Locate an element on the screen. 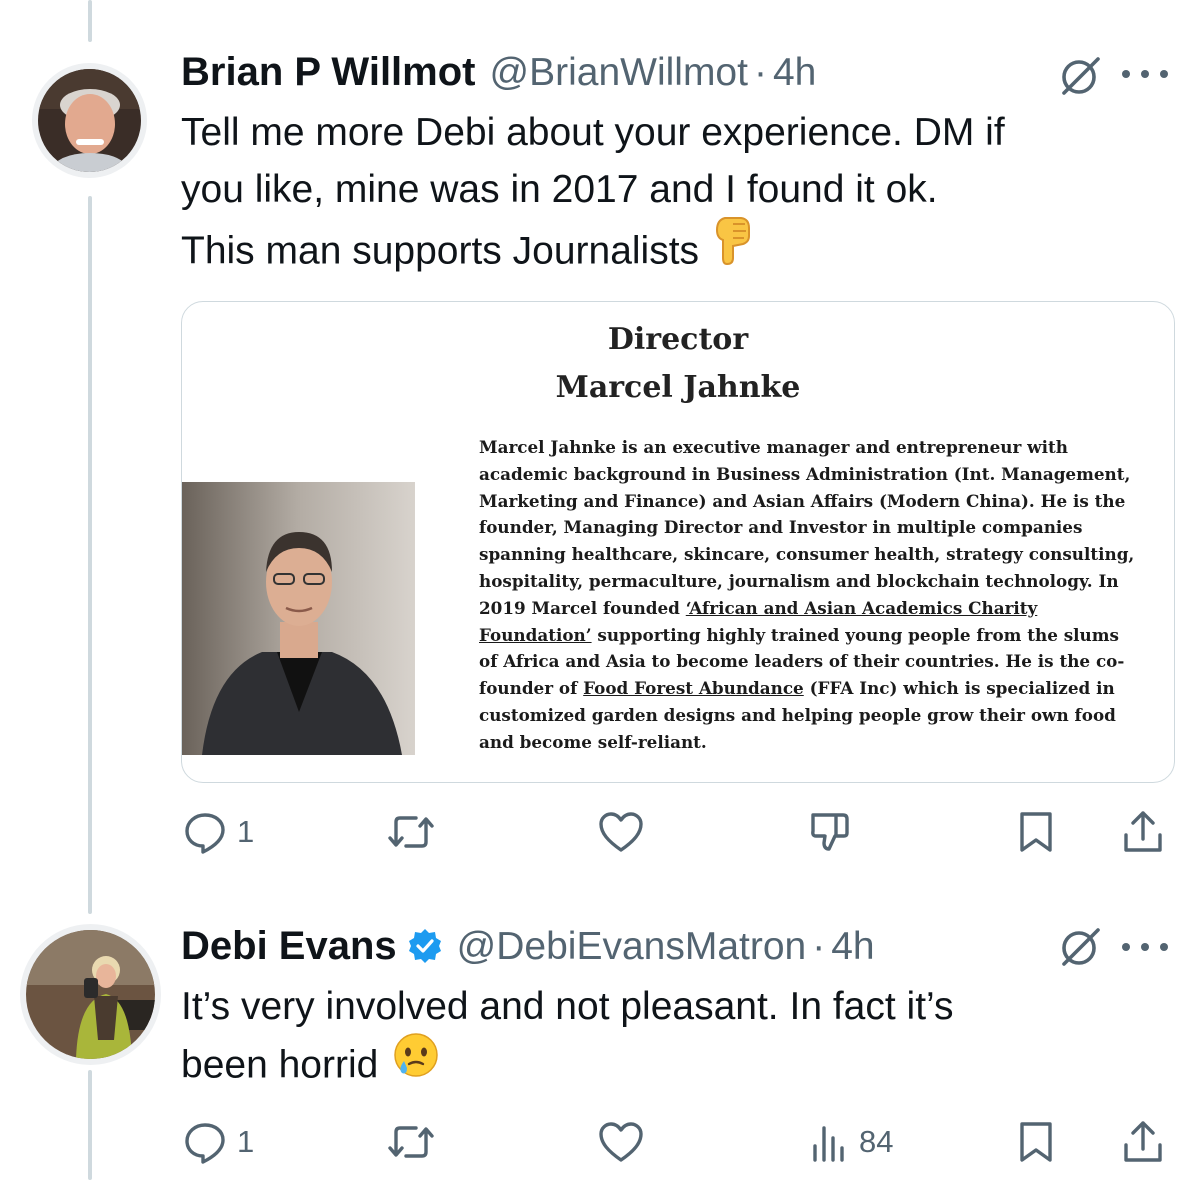  dislike-icon is located at coordinates (830, 832).